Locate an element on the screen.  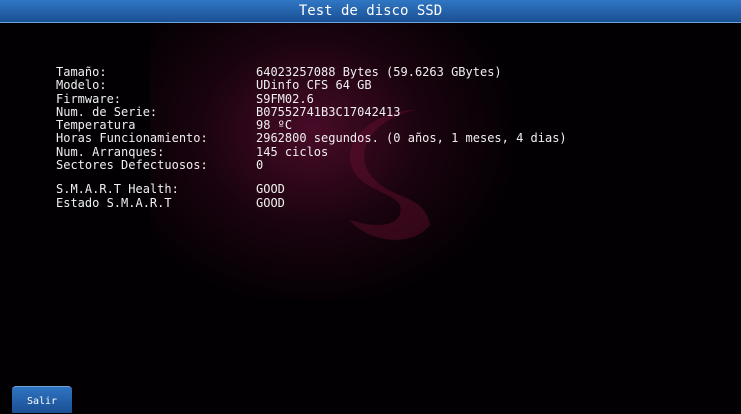
info-value: 64023257088 Bytes (59.6263 GBytes) is located at coordinates (379, 72).